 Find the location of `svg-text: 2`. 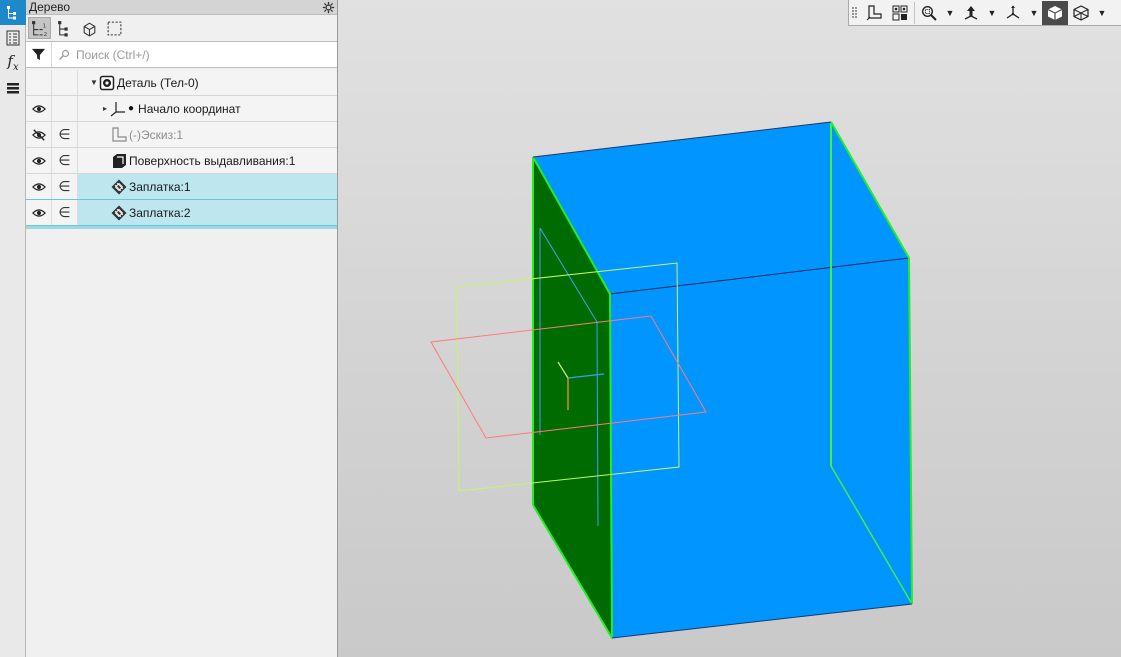

svg-text: 2 is located at coordinates (45, 33).